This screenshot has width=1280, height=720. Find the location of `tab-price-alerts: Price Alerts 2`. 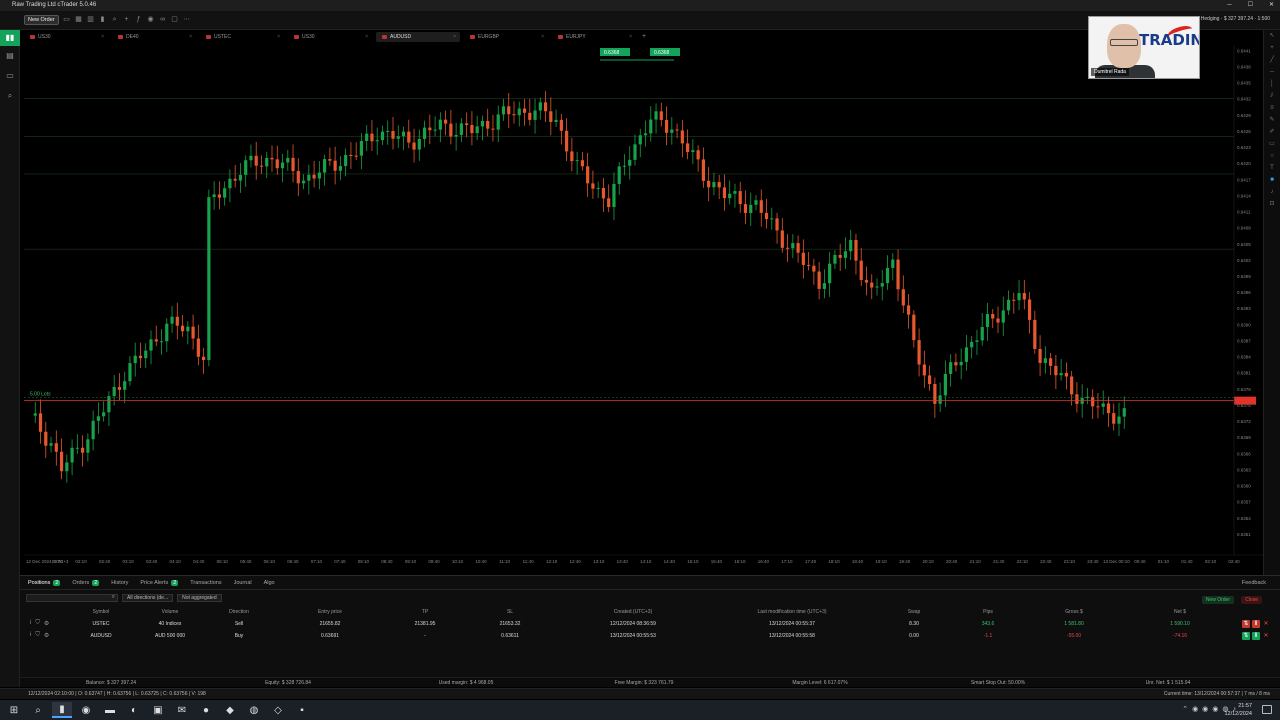

tab-price-alerts: Price Alerts 2 is located at coordinates (159, 582).